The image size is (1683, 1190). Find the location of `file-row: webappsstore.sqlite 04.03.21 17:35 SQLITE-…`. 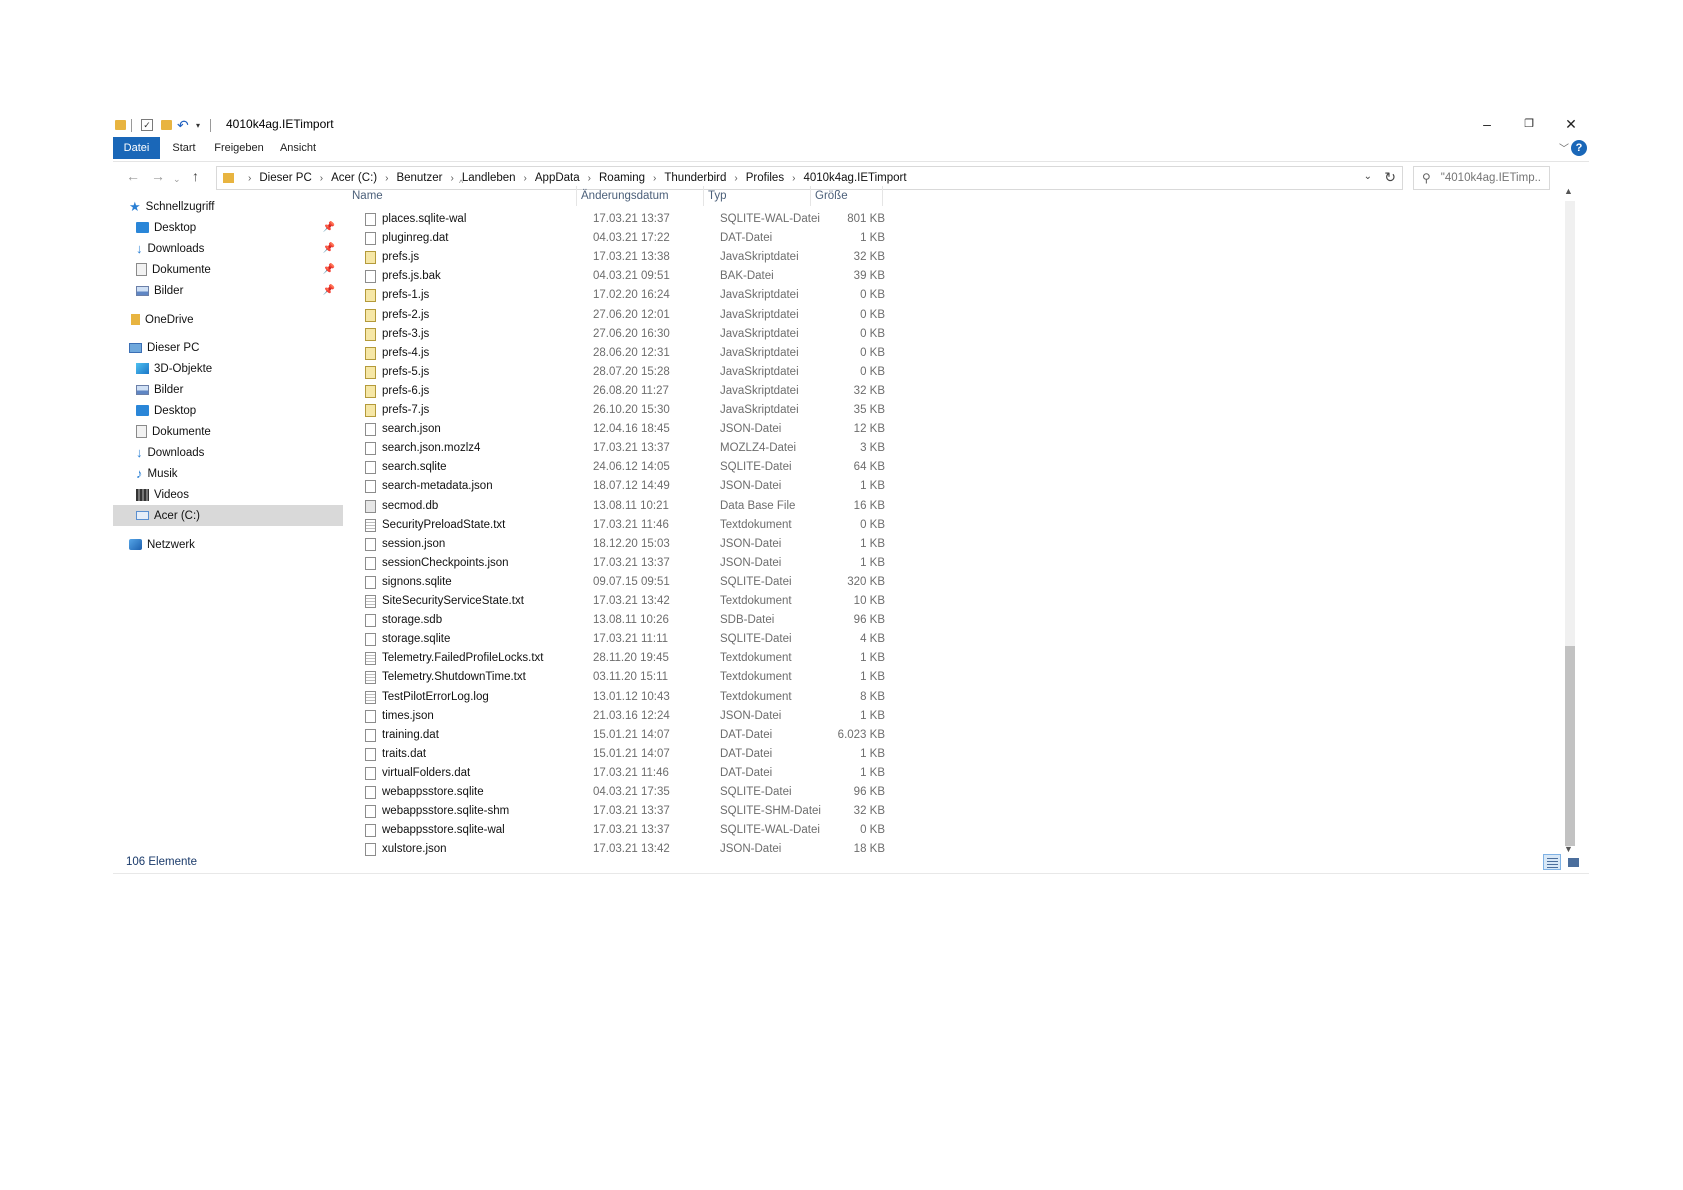

file-row: webappsstore.sqlite 04.03.21 17:35 SQLITE-… is located at coordinates (616, 793).